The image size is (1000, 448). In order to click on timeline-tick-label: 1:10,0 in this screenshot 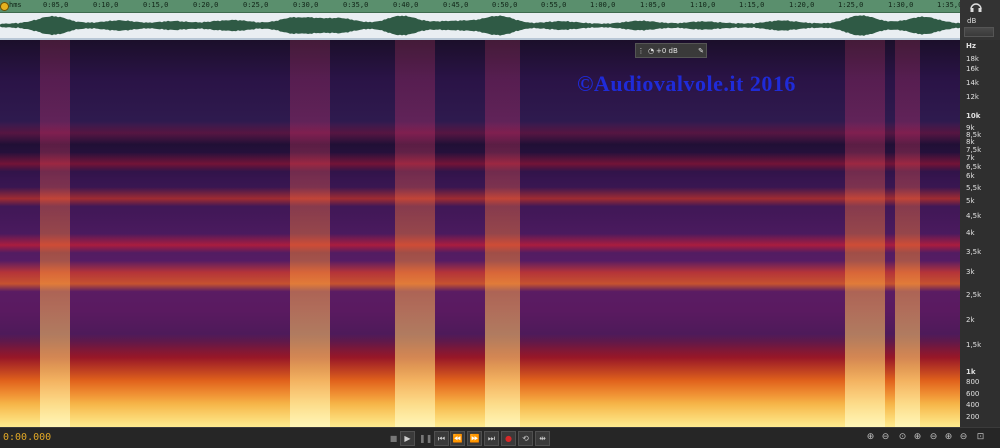, I will do `click(703, 5)`.